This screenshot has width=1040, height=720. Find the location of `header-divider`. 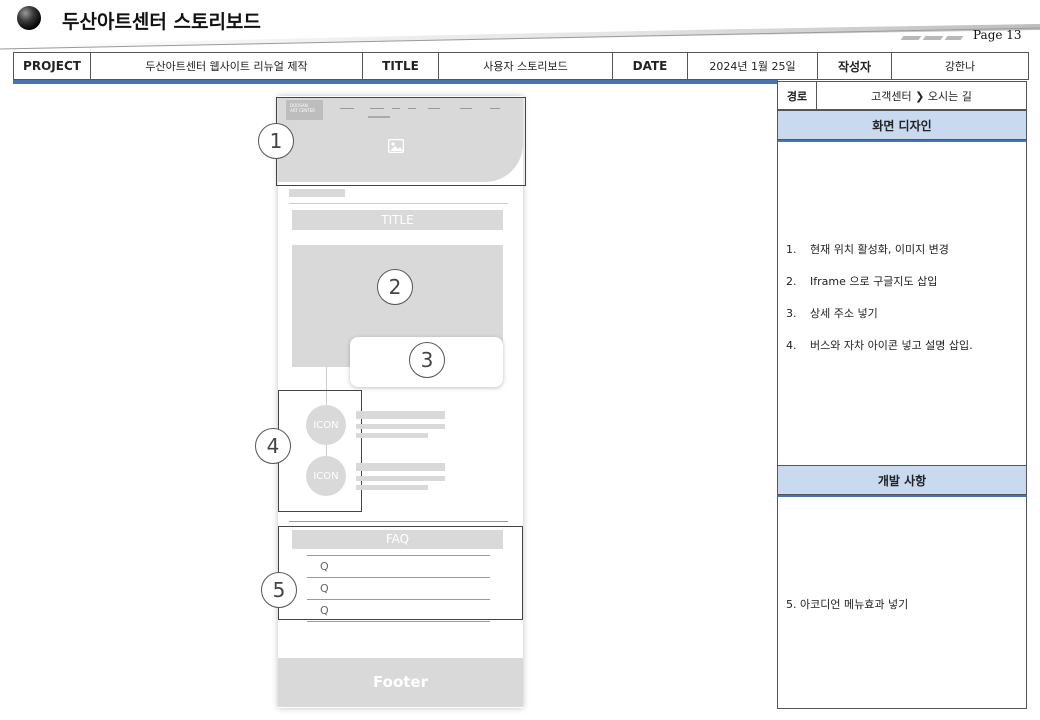

header-divider is located at coordinates (395, 82).